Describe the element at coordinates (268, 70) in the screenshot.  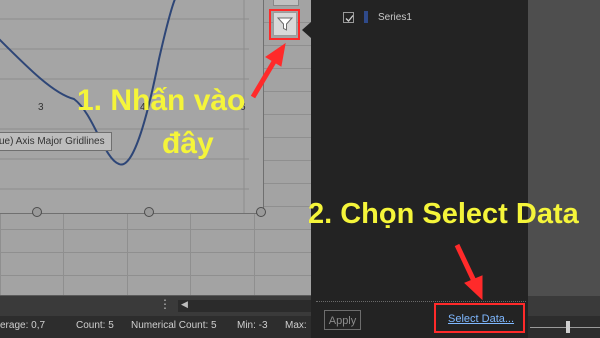
I see `arrow-to-filter` at that location.